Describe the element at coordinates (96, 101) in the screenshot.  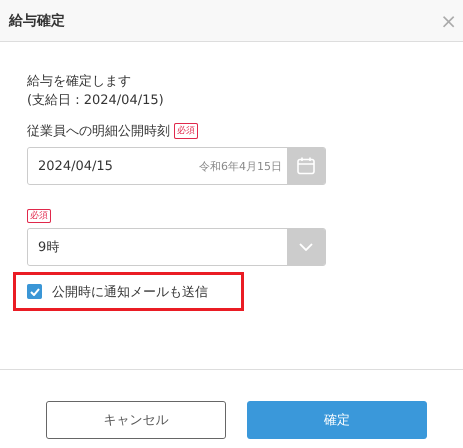
I see `message-text: (支給日 : 2024/04/15)` at that location.